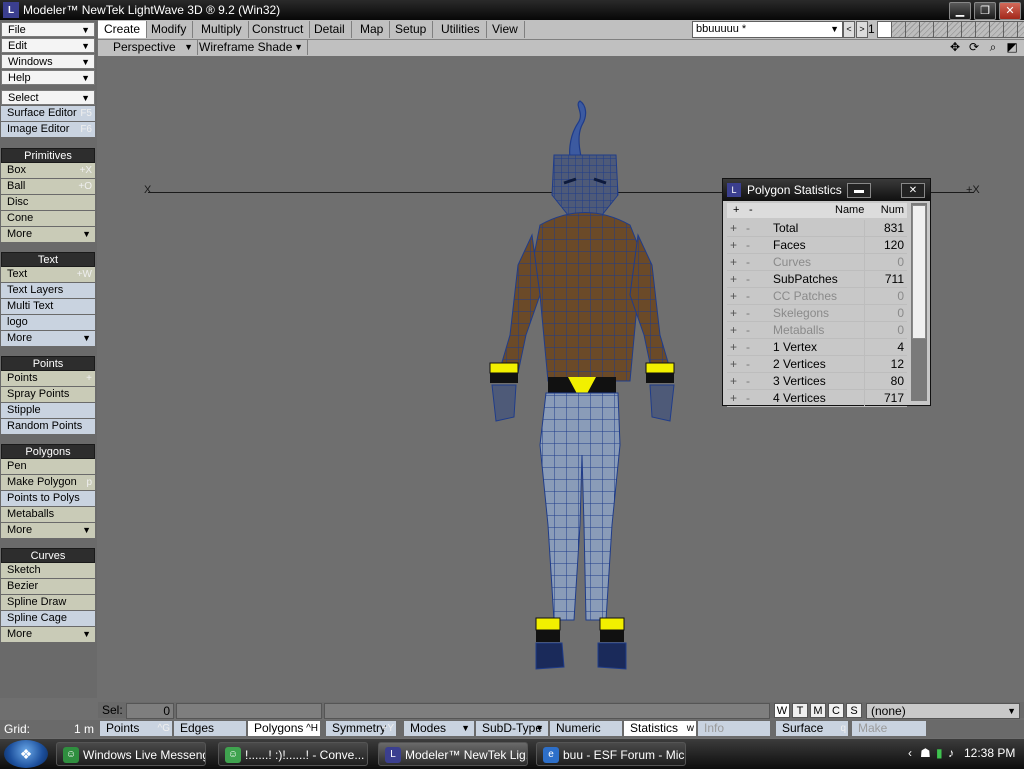  What do you see at coordinates (862, 29) in the screenshot?
I see `next-layer-icon: >` at bounding box center [862, 29].